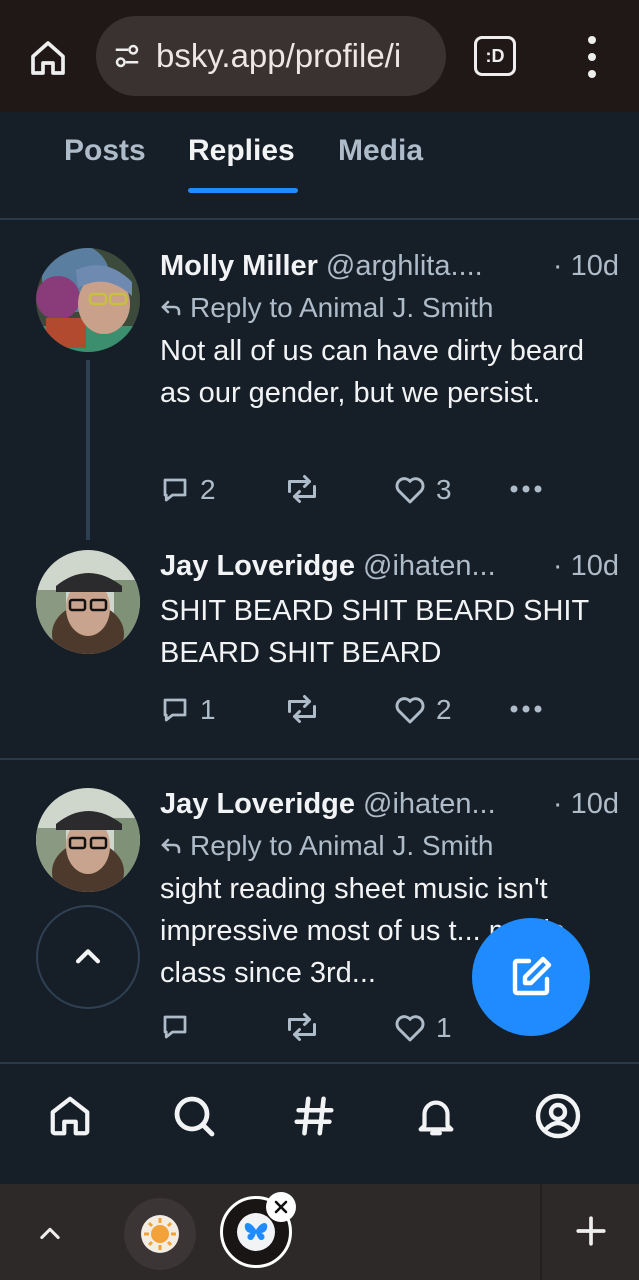 The width and height of the screenshot is (639, 1280). I want to click on browser-toolbar: bsky.app/profile/i :D, so click(319, 56).